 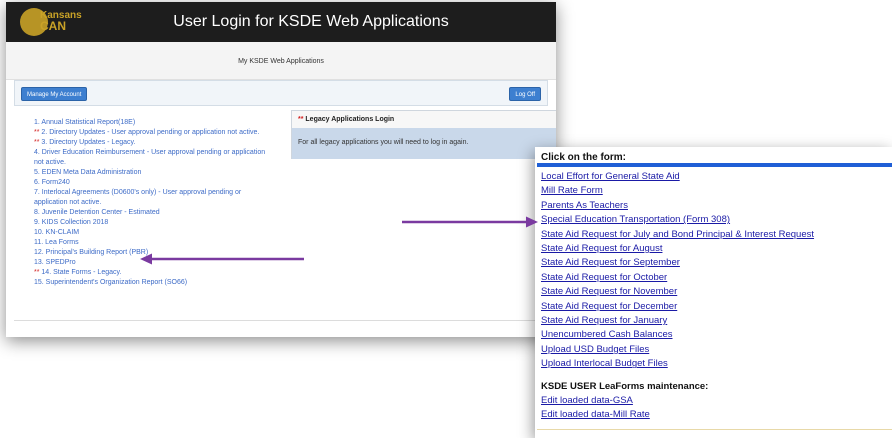 I want to click on log-off-button: Log Off, so click(x=525, y=94).